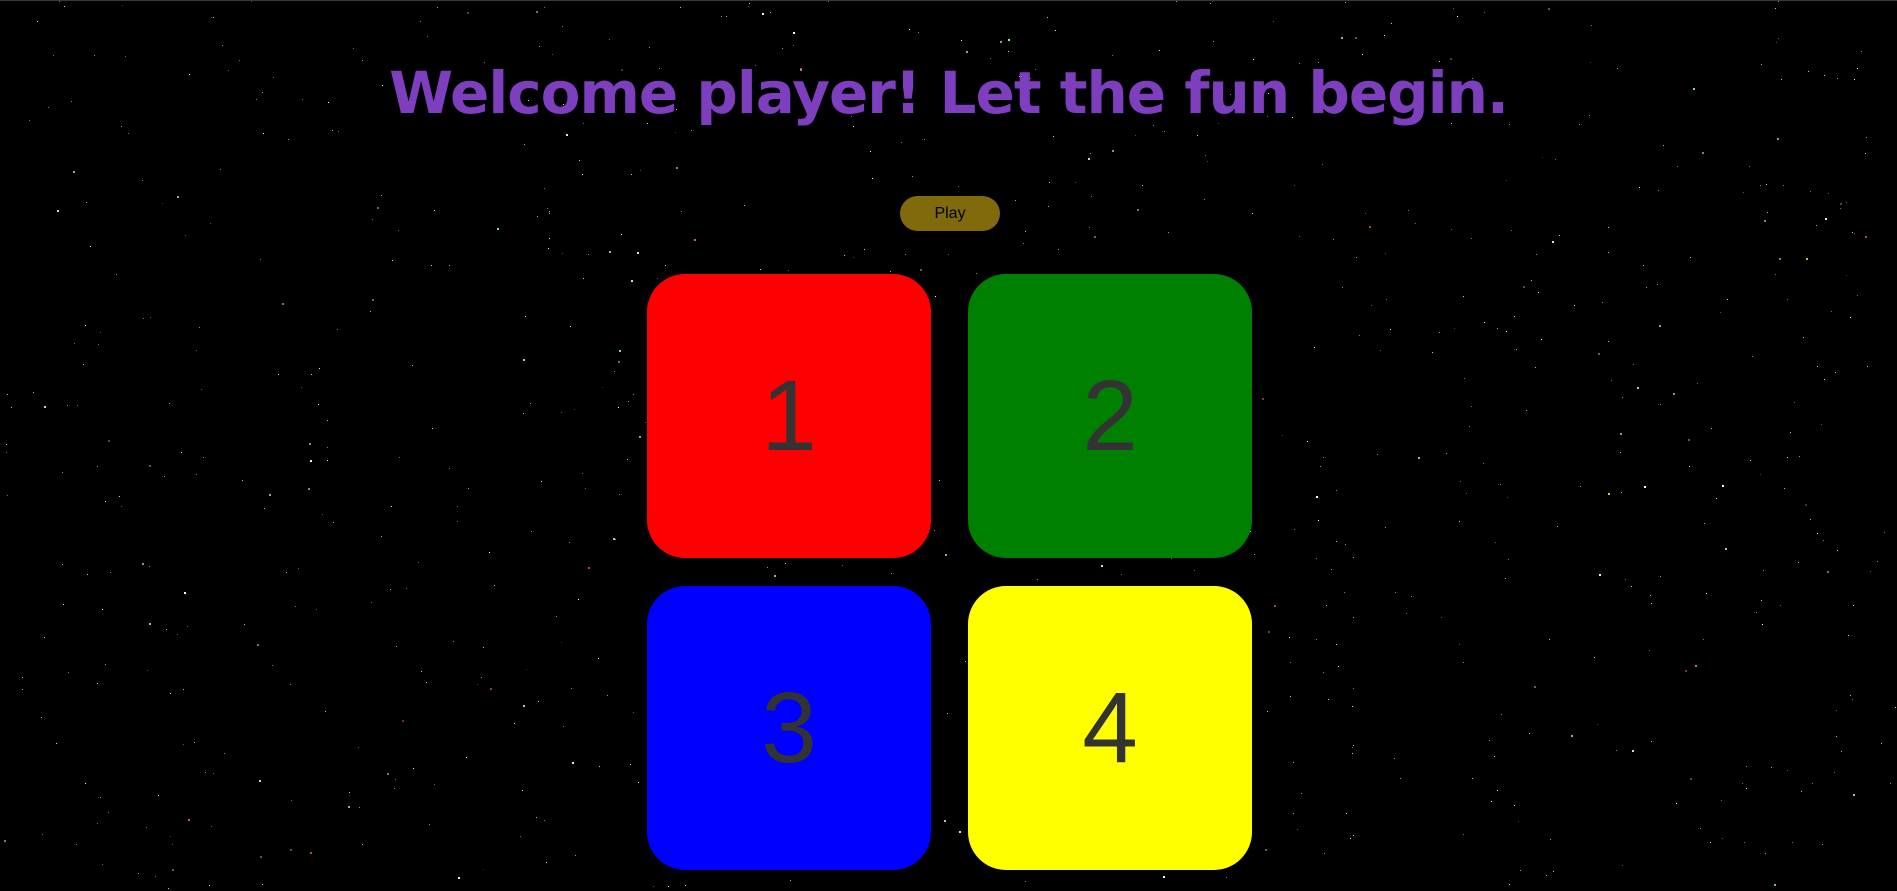 This screenshot has width=1897, height=891. I want to click on tile-4-yellow: 4, so click(1110, 728).